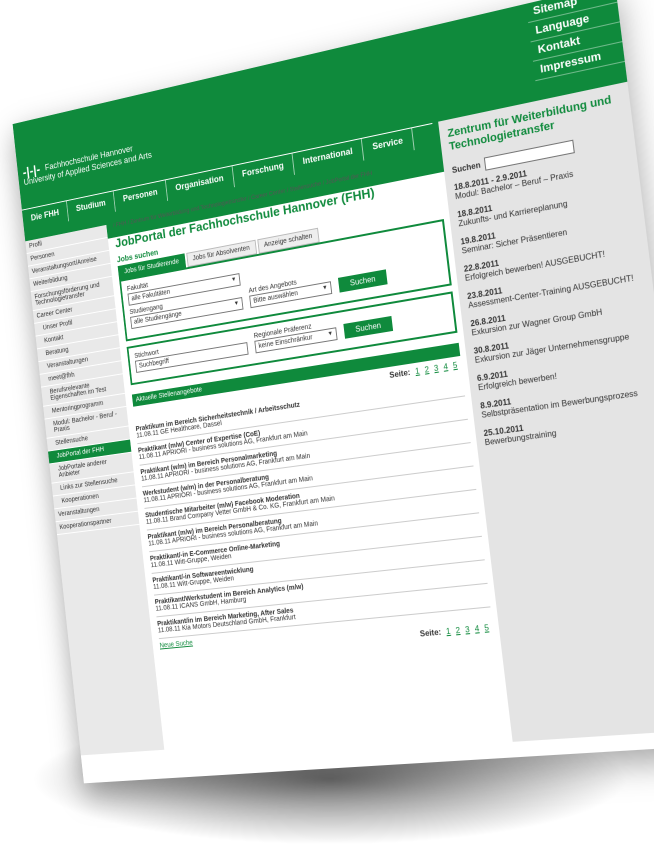  I want to click on nav-item: Studium, so click(91, 206).